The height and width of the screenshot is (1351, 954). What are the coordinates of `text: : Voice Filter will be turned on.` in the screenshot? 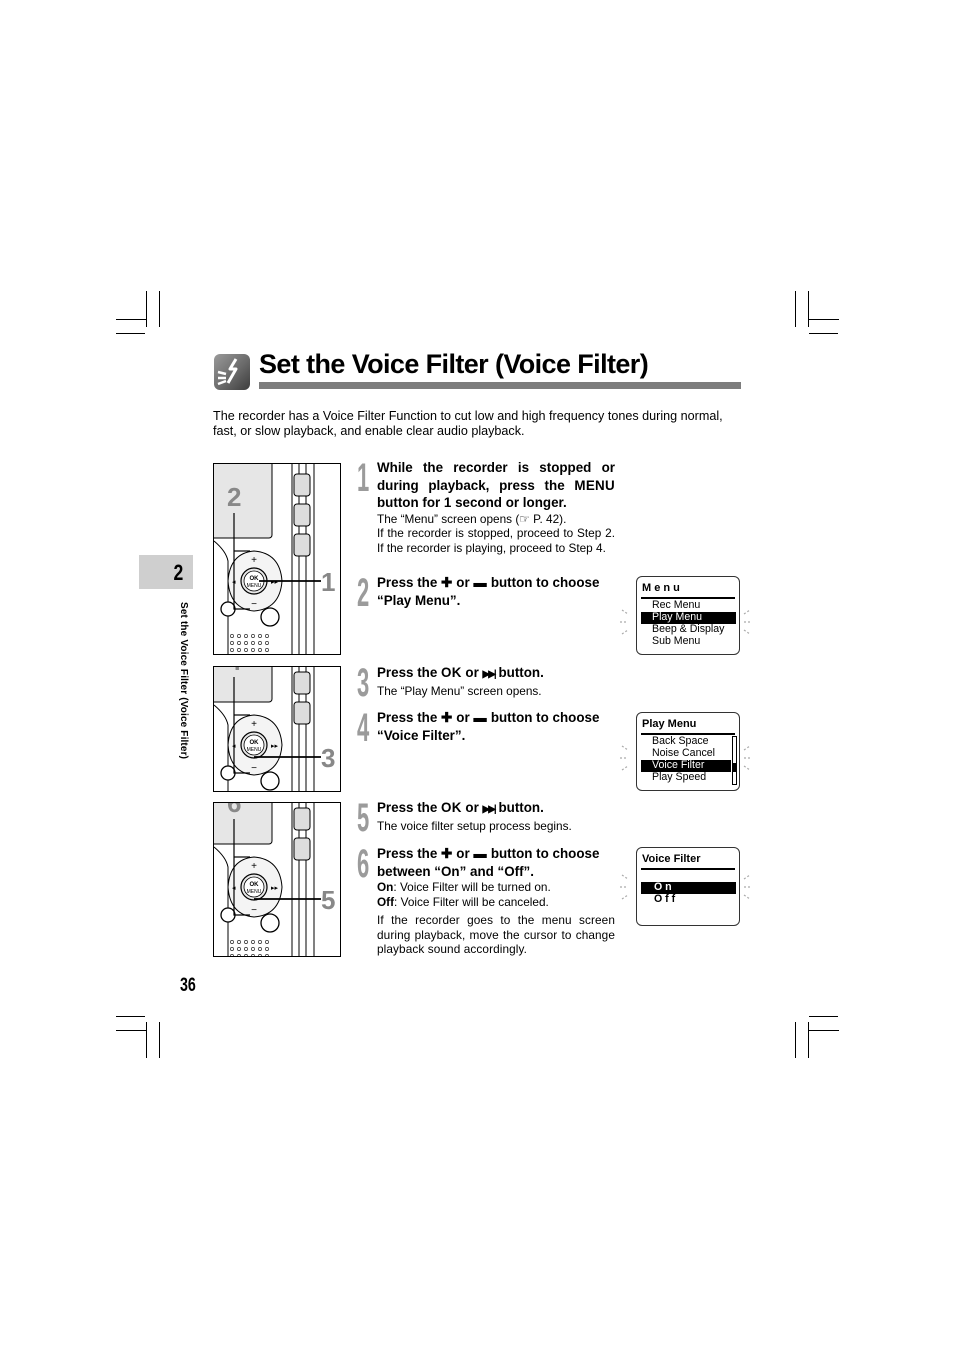 It's located at (472, 887).